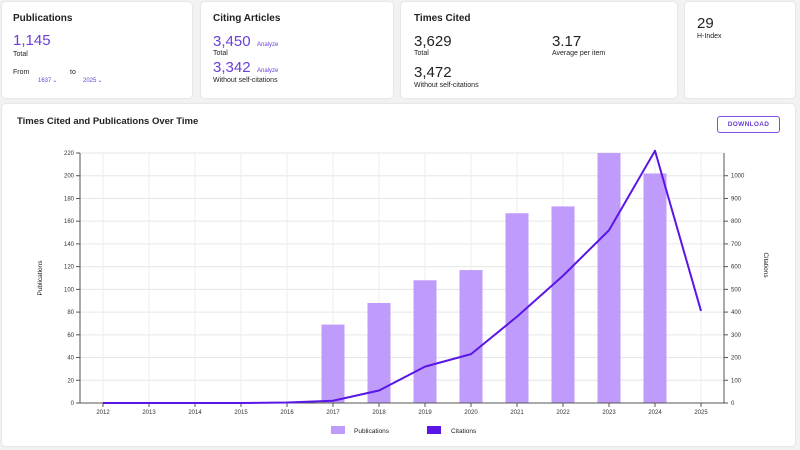  What do you see at coordinates (701, 413) in the screenshot?
I see `x-tick-label: 2025` at bounding box center [701, 413].